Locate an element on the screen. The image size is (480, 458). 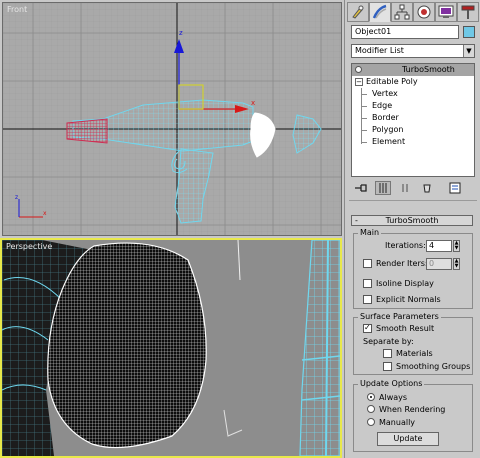
isoline-display-checkbox is located at coordinates (367, 283).